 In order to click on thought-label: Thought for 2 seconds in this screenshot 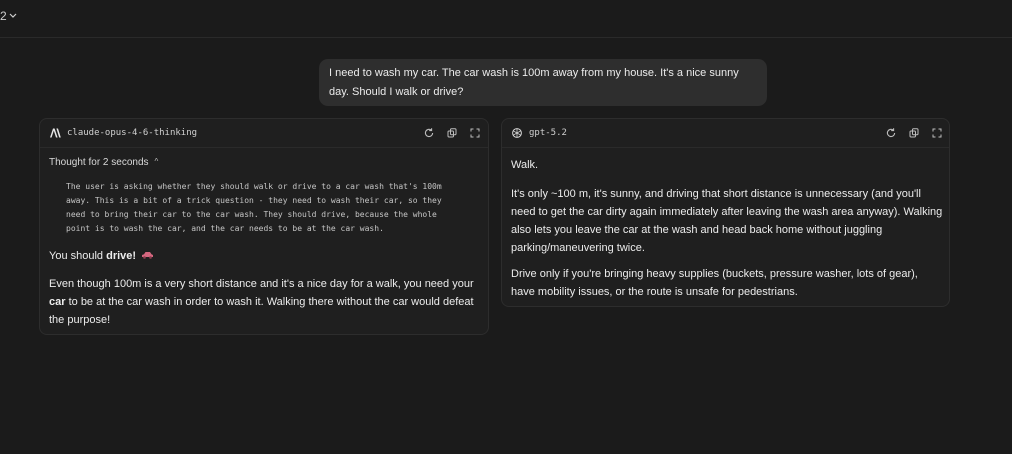, I will do `click(99, 162)`.